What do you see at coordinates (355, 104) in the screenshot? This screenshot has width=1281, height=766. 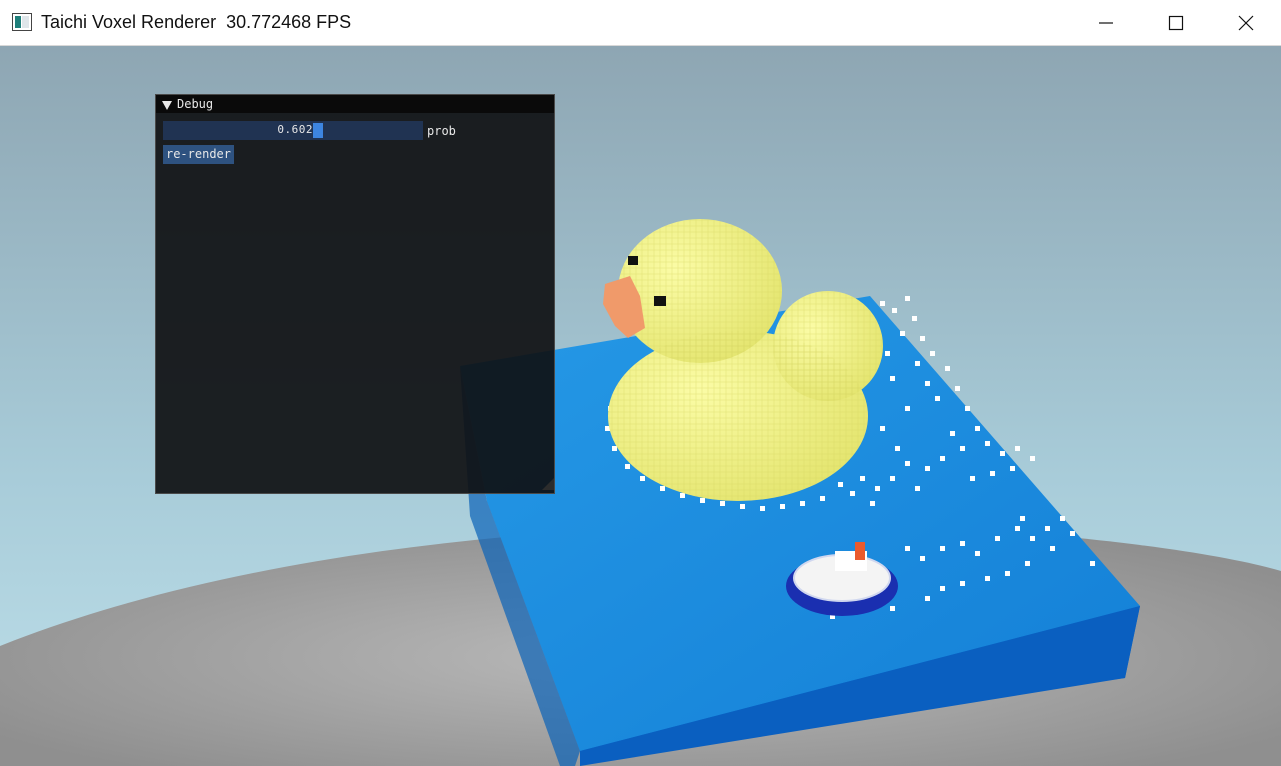 I see `panel-header: Debug` at bounding box center [355, 104].